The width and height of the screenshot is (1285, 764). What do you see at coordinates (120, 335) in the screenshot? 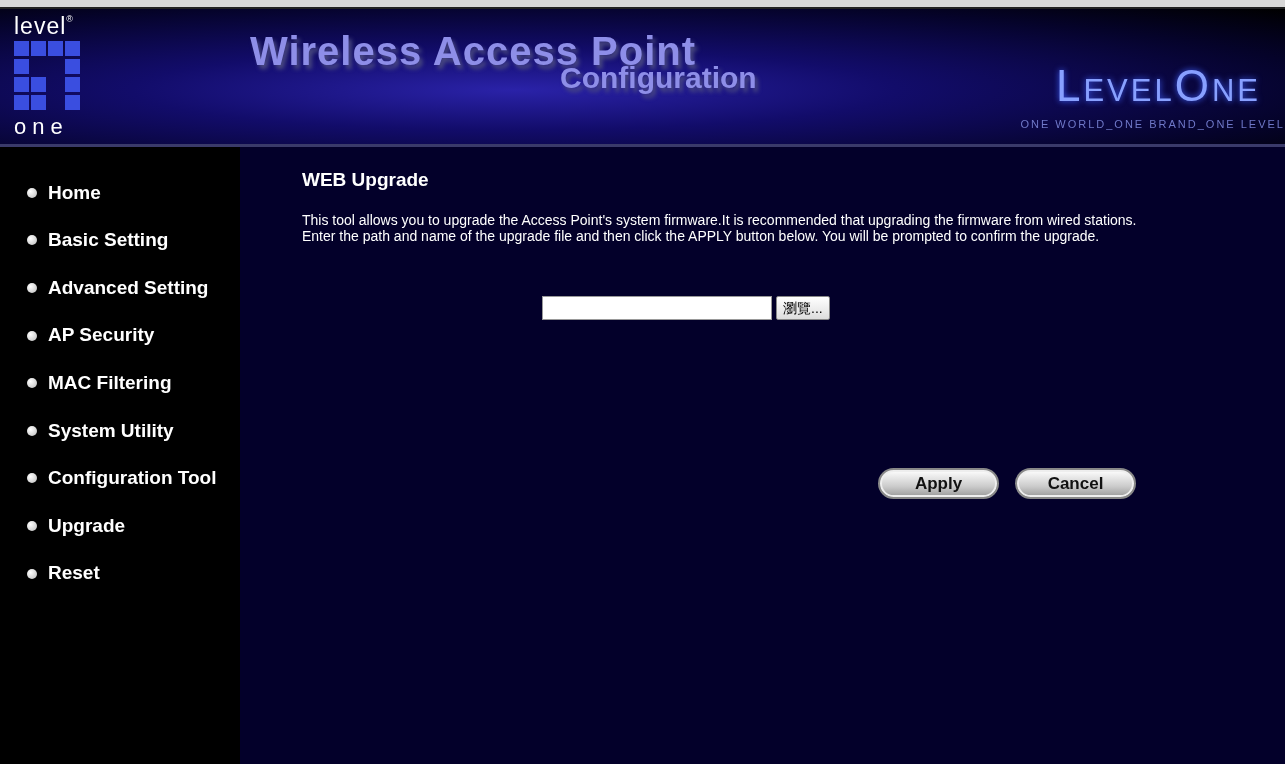
I see `sidebar-link: AP Security` at bounding box center [120, 335].